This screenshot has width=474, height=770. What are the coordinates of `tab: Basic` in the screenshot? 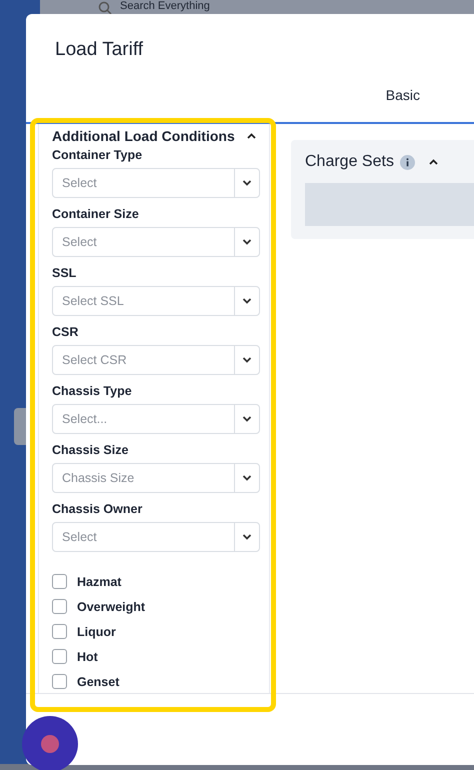 It's located at (403, 95).